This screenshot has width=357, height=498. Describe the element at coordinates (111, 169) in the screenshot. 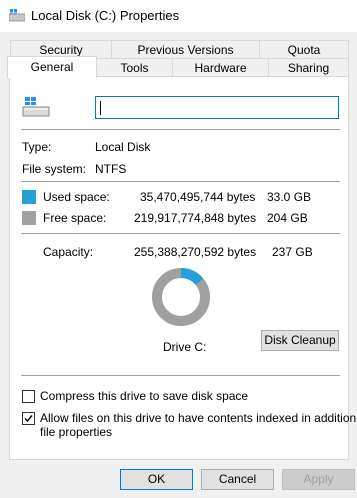

I see `file-system-value: NTFS` at that location.